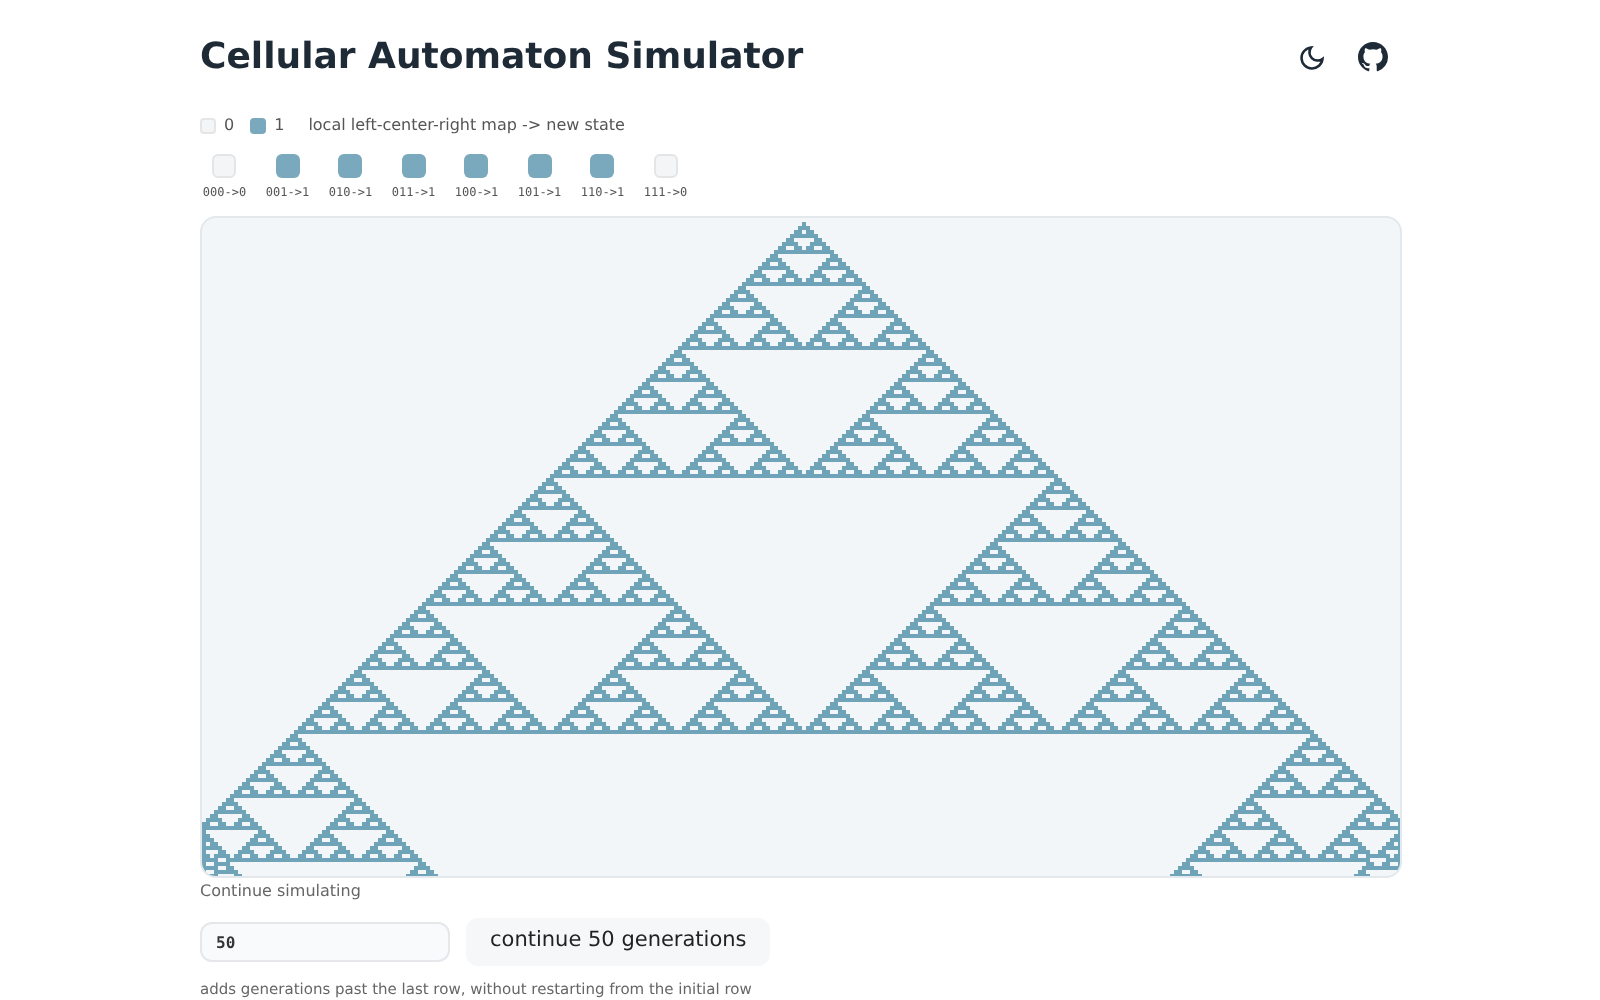  What do you see at coordinates (325, 942) in the screenshot?
I see `generations-input: 50` at bounding box center [325, 942].